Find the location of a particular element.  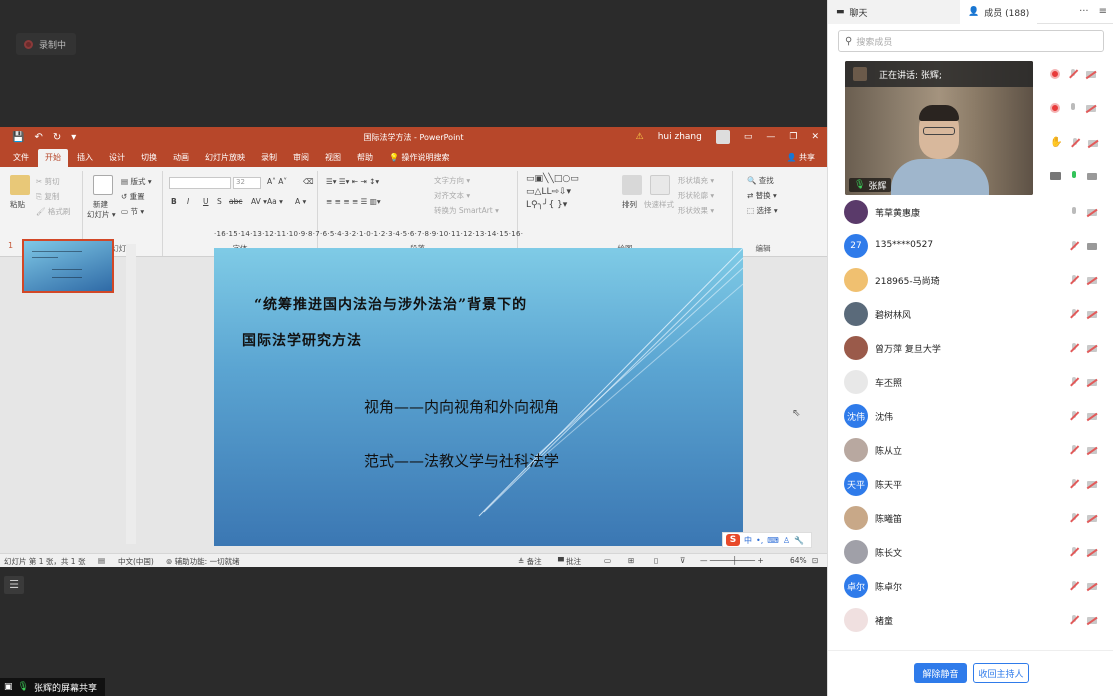

list-item: 曾万萍 复旦大学 is located at coordinates (970, 348).